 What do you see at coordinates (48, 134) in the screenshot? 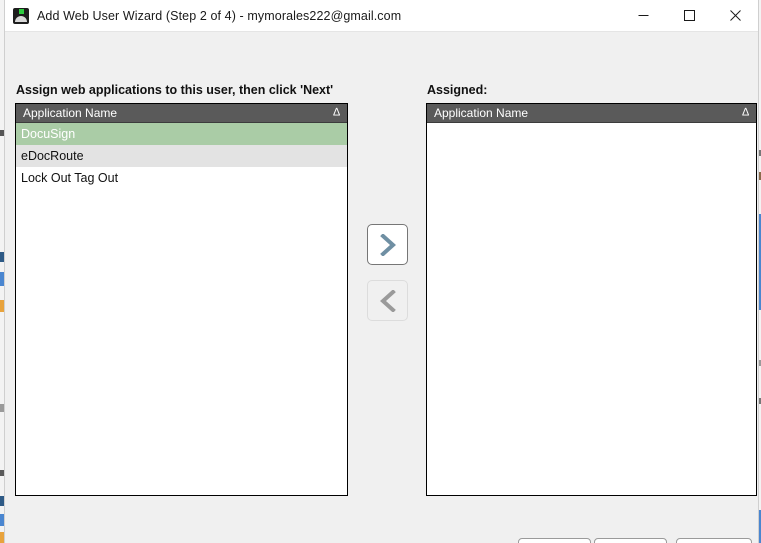
I see `list-item-label: DocuSign` at bounding box center [48, 134].